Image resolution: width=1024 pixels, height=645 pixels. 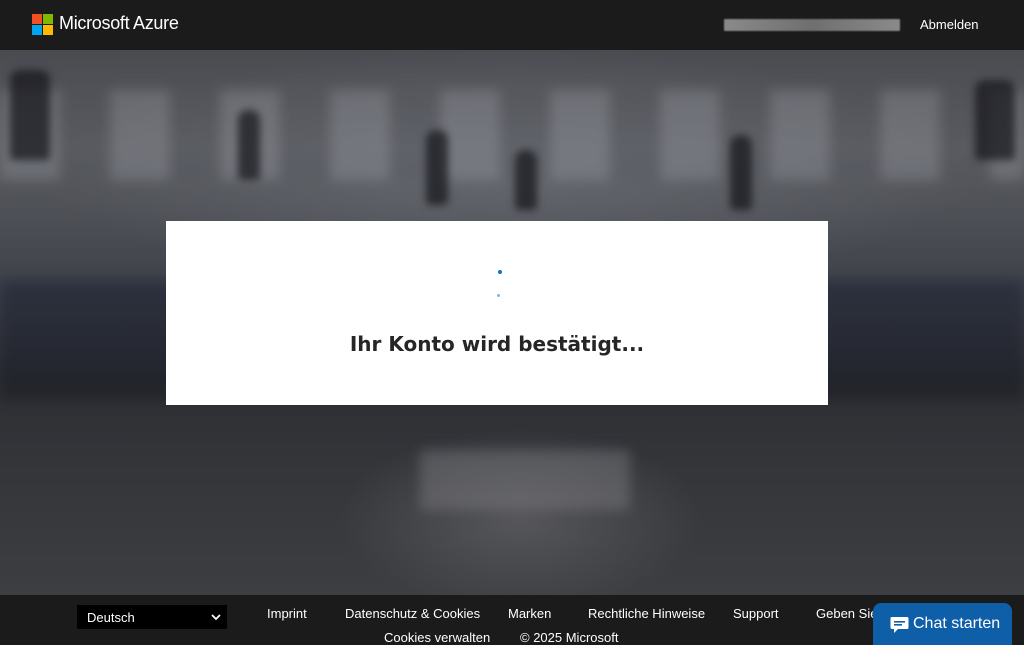 What do you see at coordinates (500, 272) in the screenshot?
I see `loading-spinner-icon` at bounding box center [500, 272].